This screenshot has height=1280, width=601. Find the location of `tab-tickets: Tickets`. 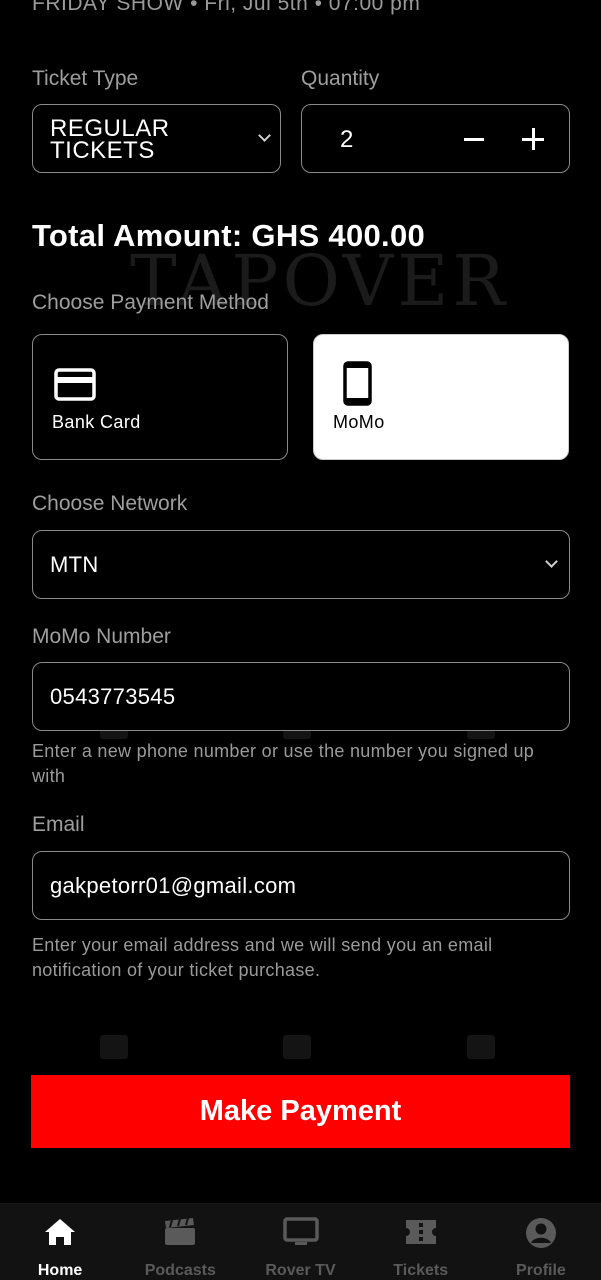

tab-tickets: Tickets is located at coordinates (421, 1241).